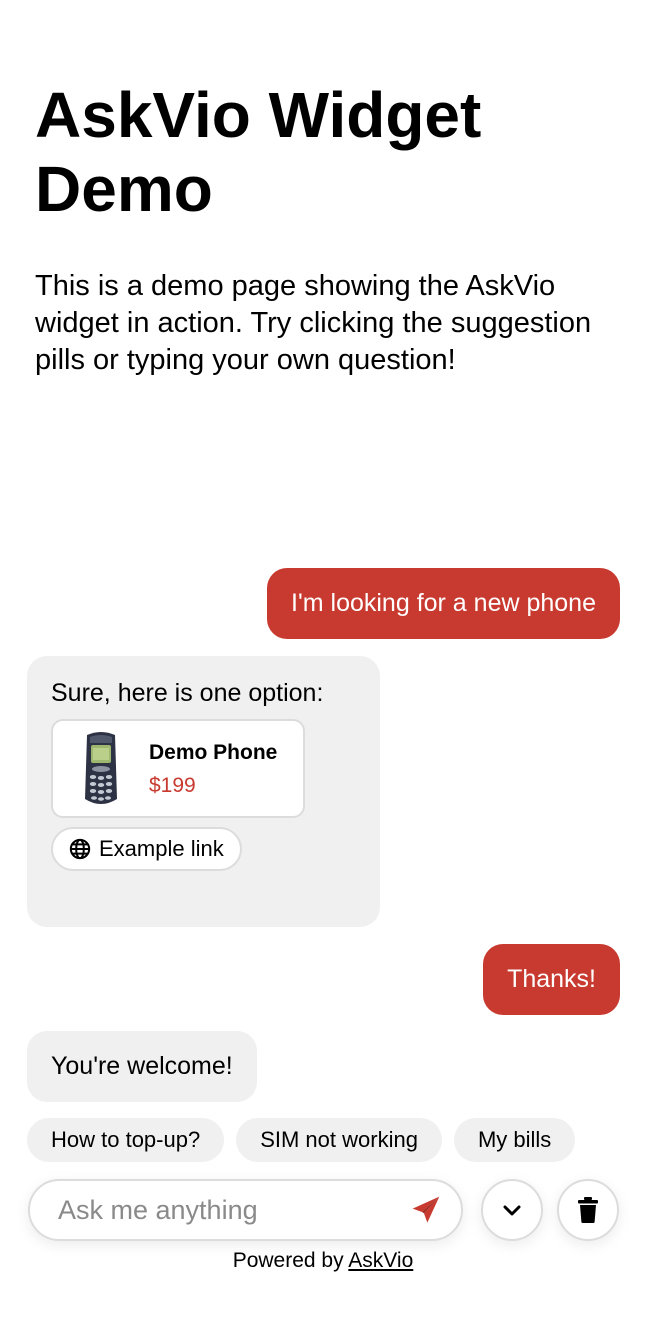 This screenshot has width=646, height=1324. I want to click on feature-phone-image, so click(101, 768).